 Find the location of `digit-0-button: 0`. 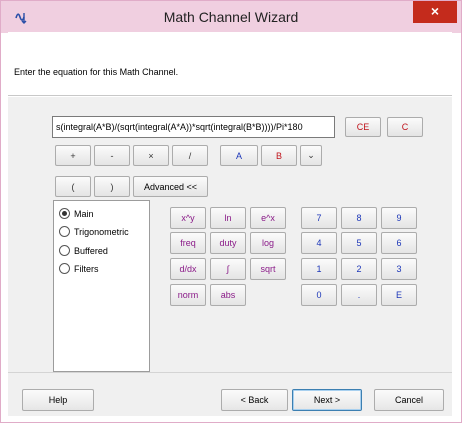

digit-0-button: 0 is located at coordinates (319, 295).